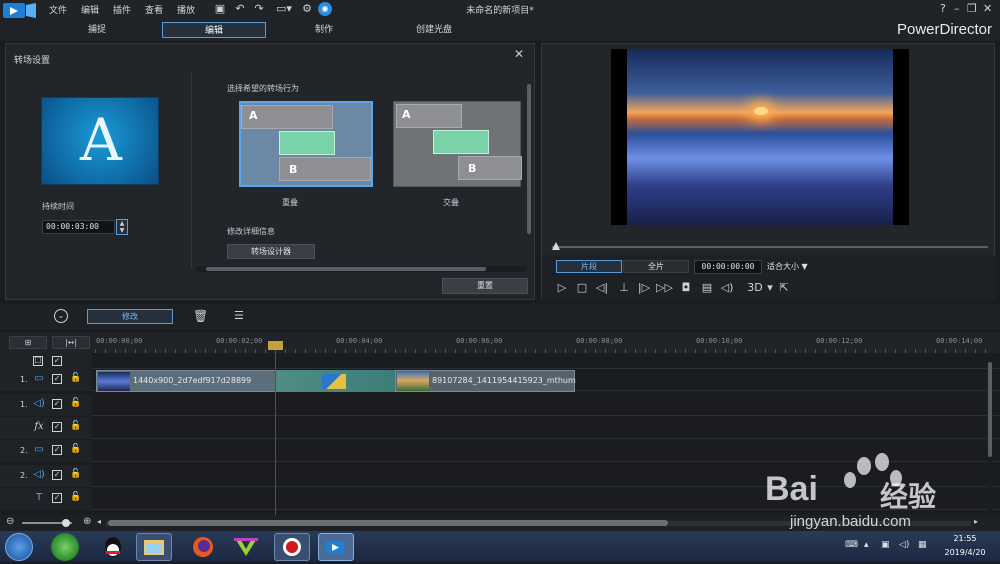  What do you see at coordinates (200, 316) in the screenshot?
I see `trash-icon: 🗑` at bounding box center [200, 316].